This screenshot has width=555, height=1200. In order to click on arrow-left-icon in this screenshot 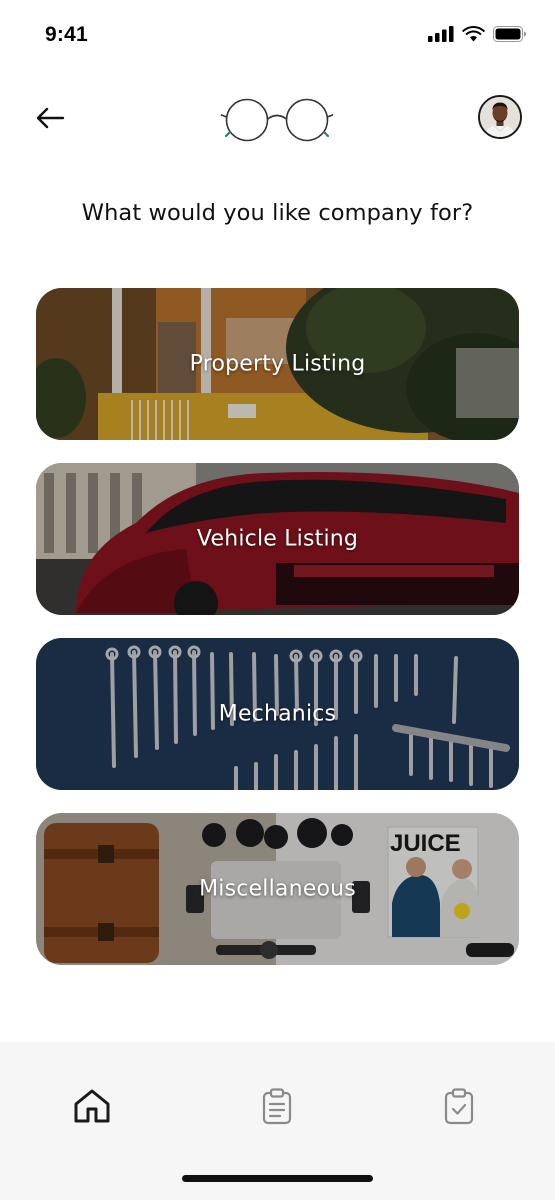, I will do `click(50, 118)`.